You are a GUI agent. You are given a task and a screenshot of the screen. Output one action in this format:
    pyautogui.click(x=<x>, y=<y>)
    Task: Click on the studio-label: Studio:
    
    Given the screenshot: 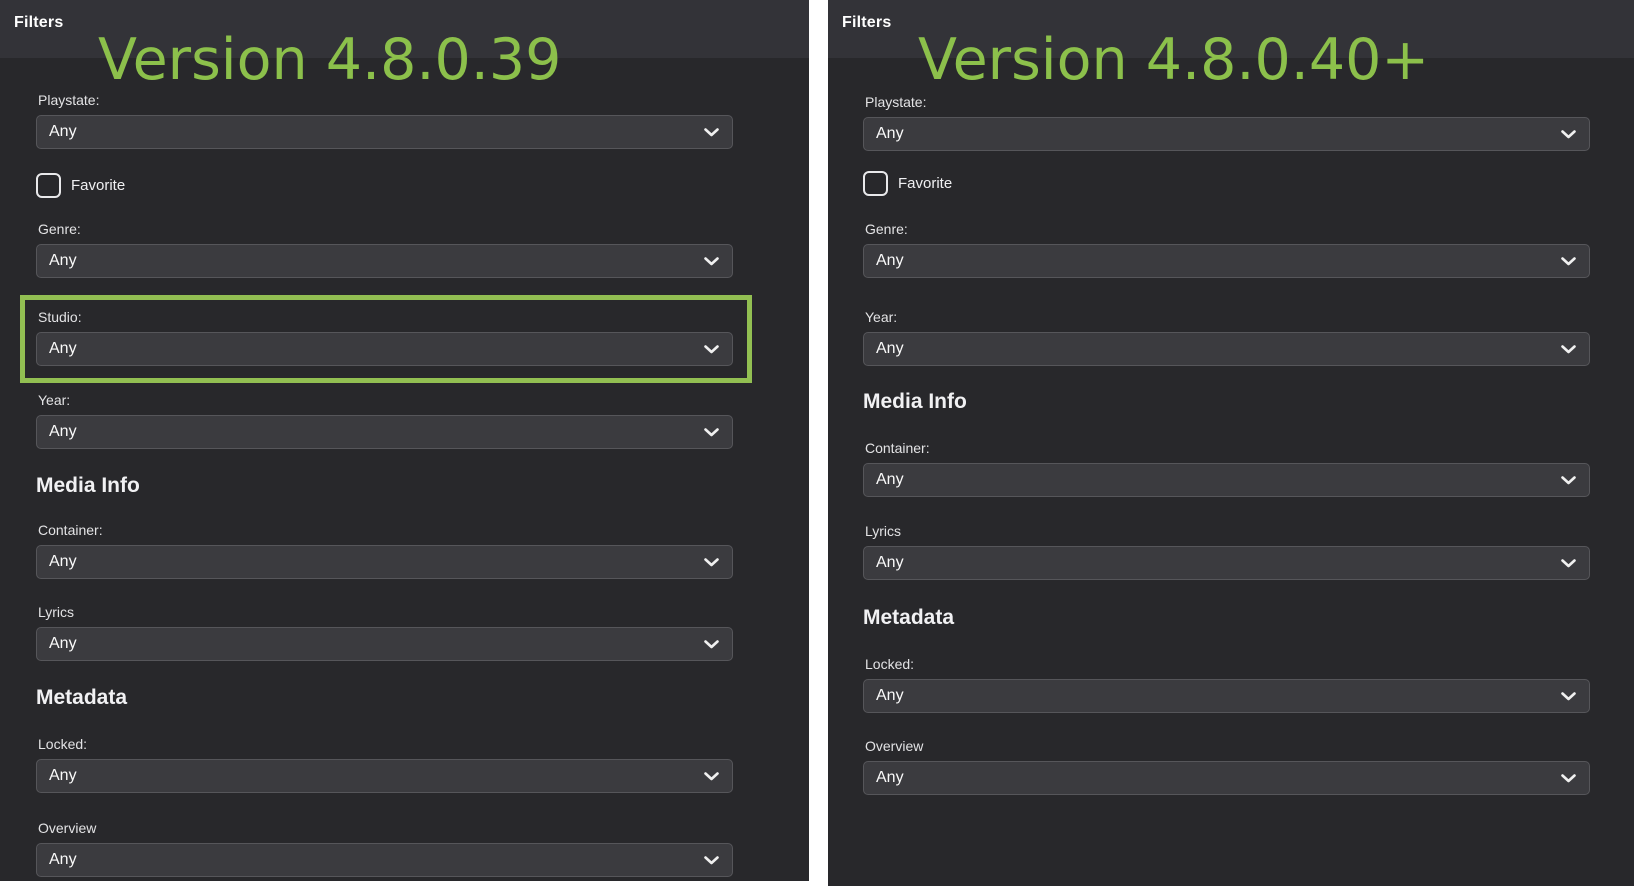 What is the action you would take?
    pyautogui.click(x=60, y=317)
    